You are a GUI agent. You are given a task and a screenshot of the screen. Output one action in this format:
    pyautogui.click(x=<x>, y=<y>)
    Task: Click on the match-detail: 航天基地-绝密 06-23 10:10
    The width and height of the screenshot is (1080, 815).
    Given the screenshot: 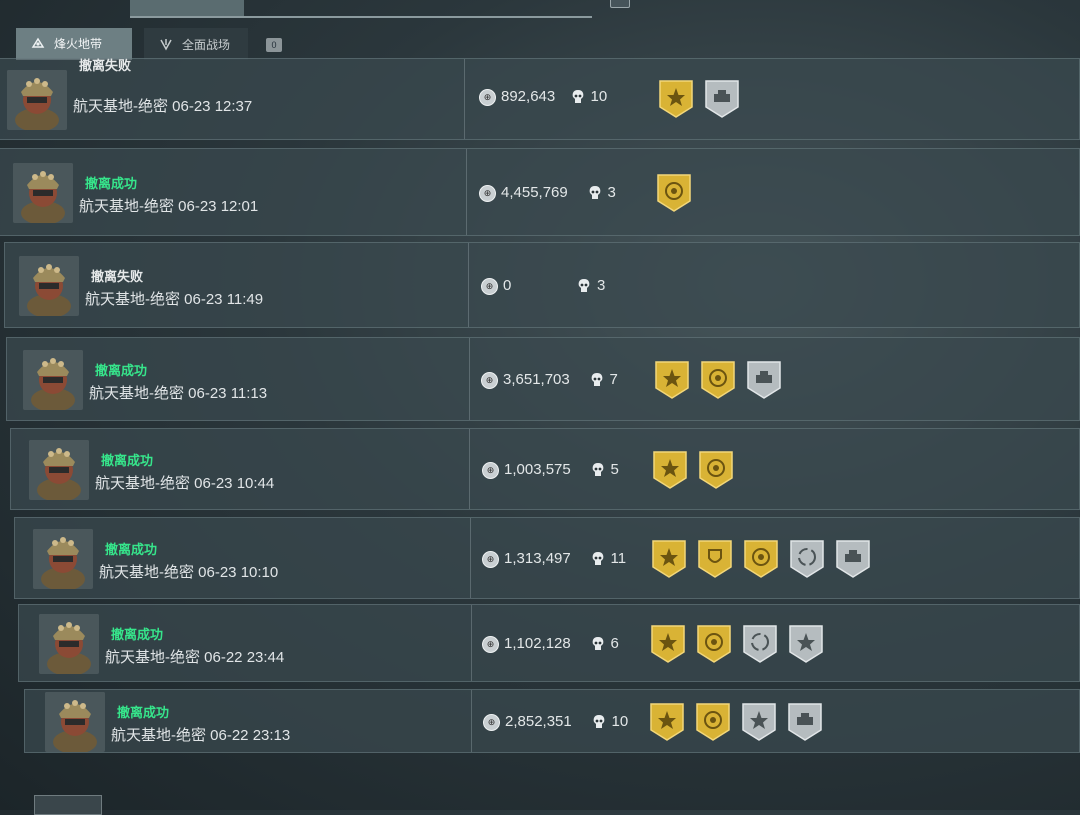 What is the action you would take?
    pyautogui.click(x=189, y=572)
    